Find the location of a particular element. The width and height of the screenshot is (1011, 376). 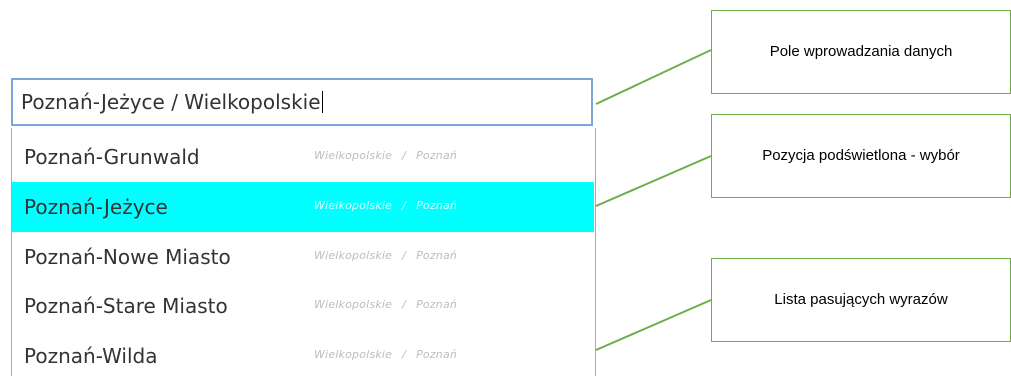

callout-input-field: Pole wprowadzania danych is located at coordinates (861, 52).